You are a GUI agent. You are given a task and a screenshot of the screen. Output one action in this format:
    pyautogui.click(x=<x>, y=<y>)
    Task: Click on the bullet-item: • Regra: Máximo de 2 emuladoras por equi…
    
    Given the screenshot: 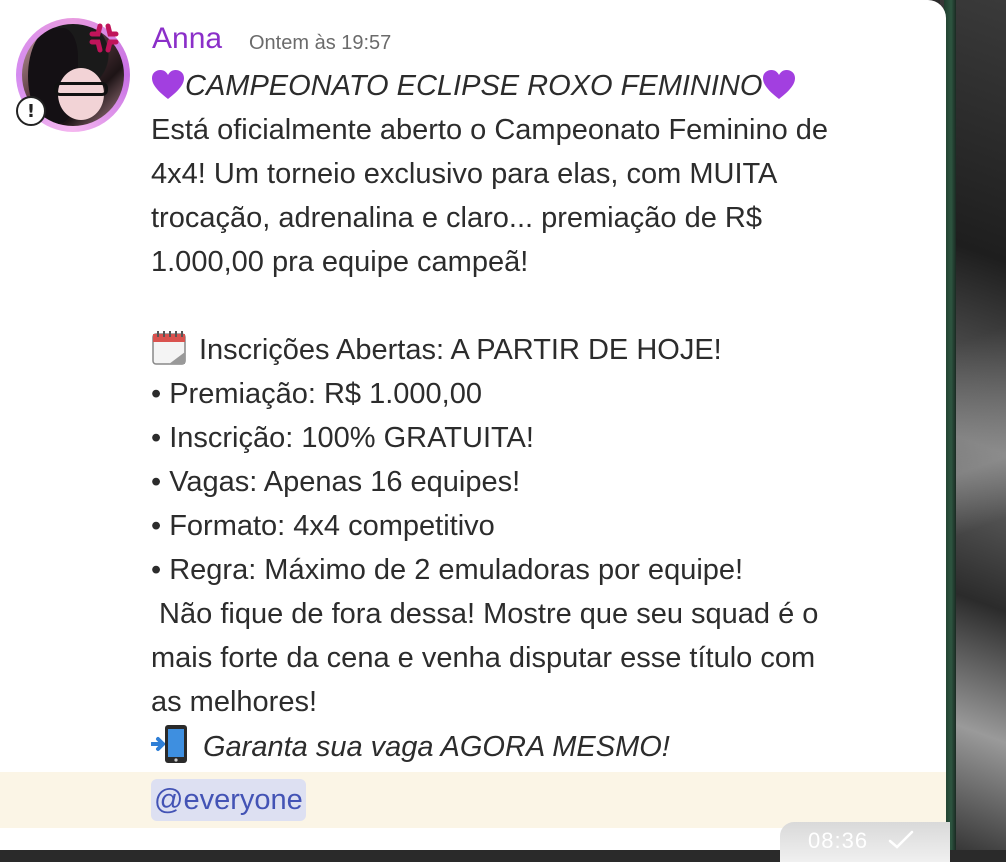 What is the action you would take?
    pyautogui.click(x=447, y=570)
    